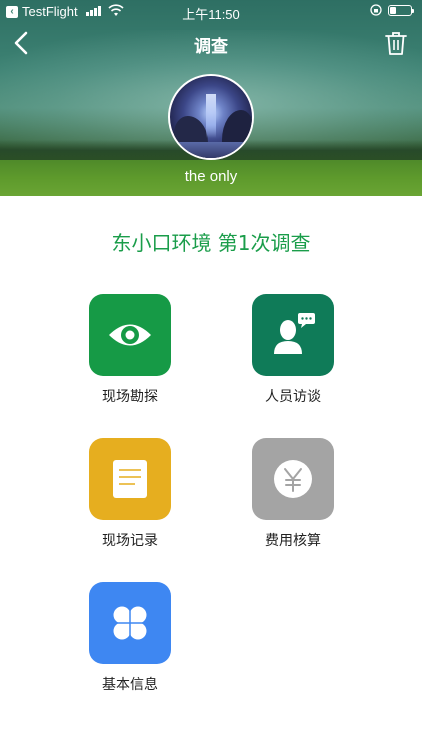 The image size is (422, 750). What do you see at coordinates (211, 14) in the screenshot?
I see `clock: 上午11:50` at bounding box center [211, 14].